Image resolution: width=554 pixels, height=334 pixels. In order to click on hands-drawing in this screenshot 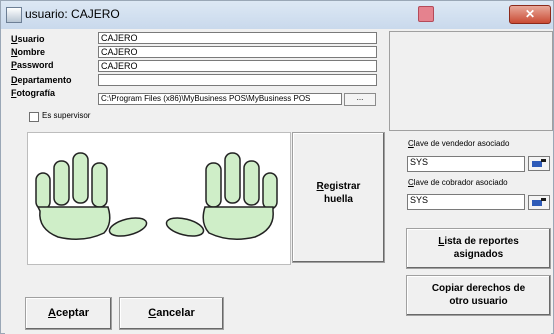, I will do `click(156, 196)`.